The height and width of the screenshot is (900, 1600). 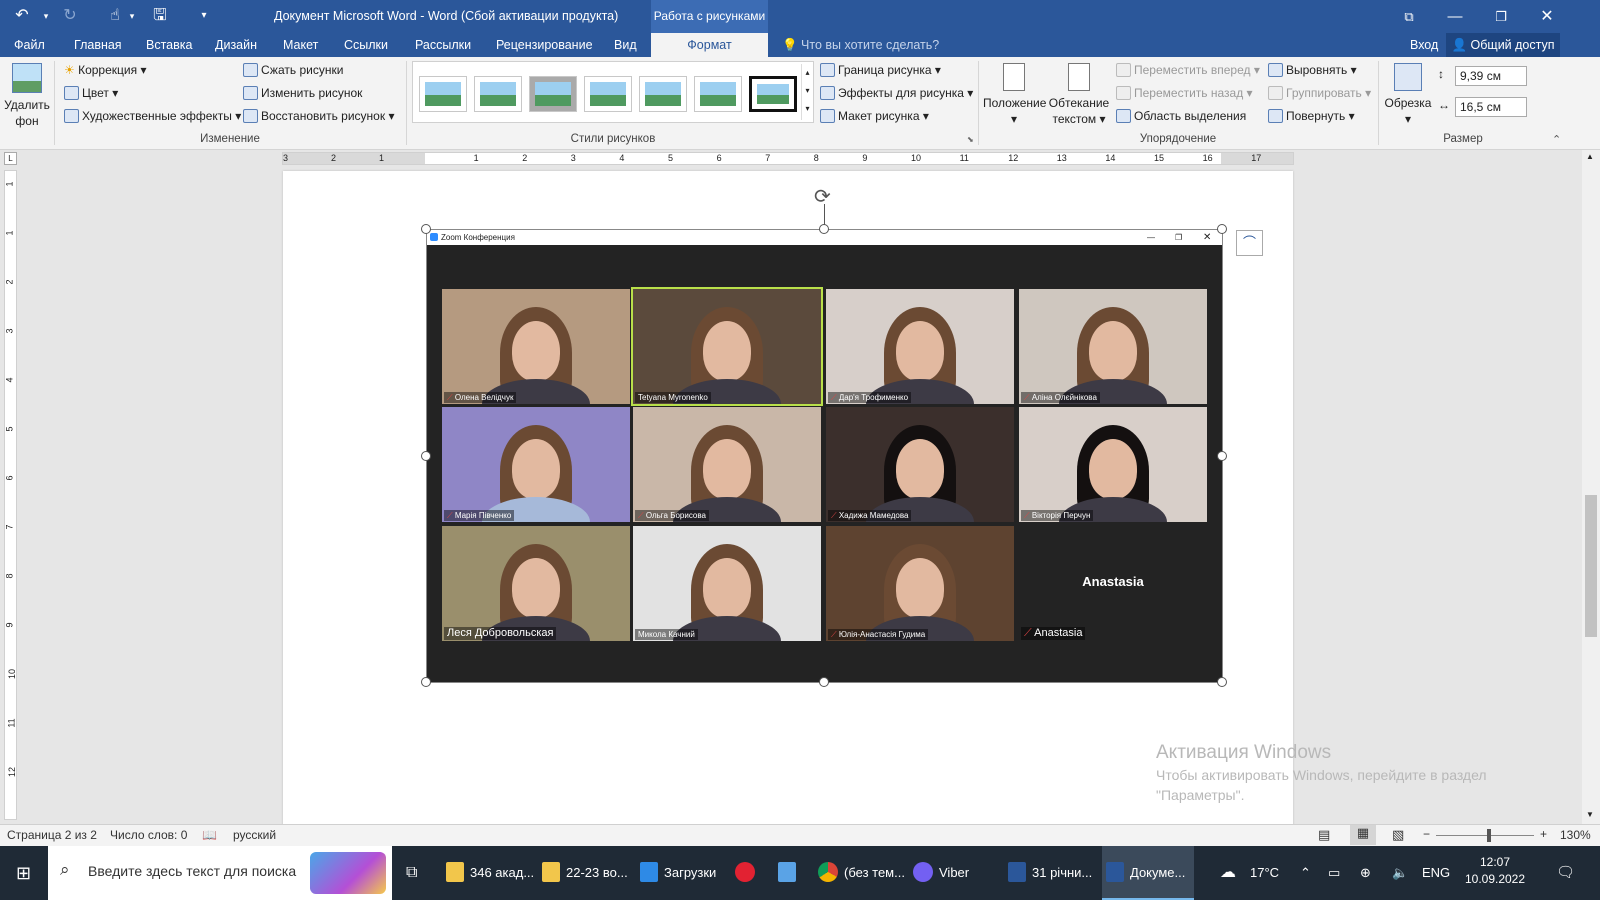 What do you see at coordinates (1181, 116) in the screenshot?
I see `selection-pane-button: Область выделения` at bounding box center [1181, 116].